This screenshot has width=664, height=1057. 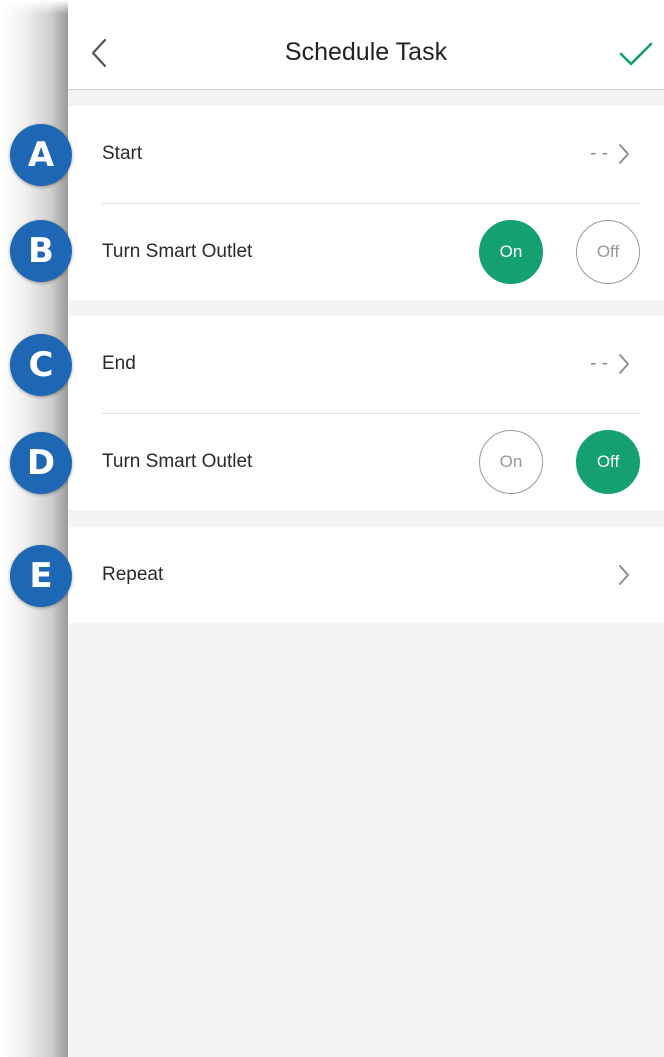 What do you see at coordinates (122, 153) in the screenshot?
I see `start-label: Start` at bounding box center [122, 153].